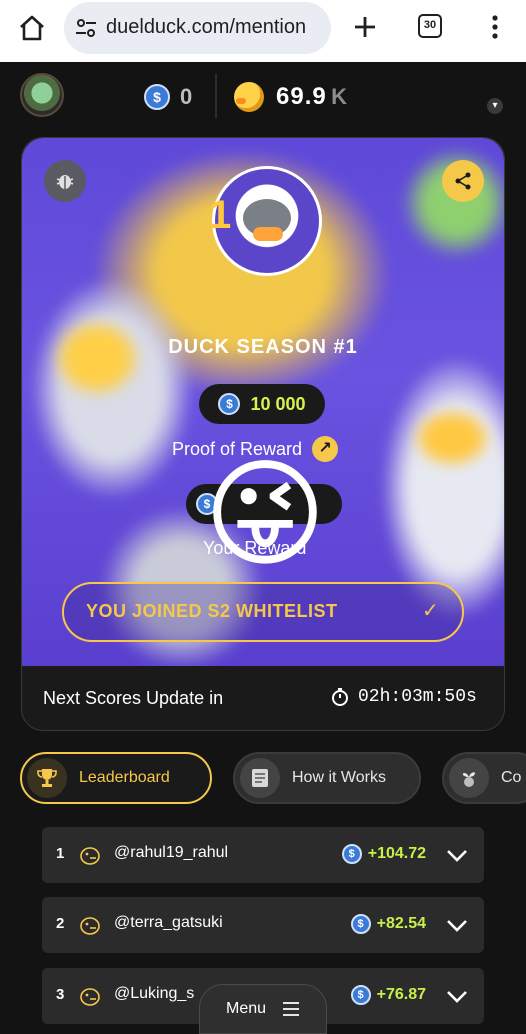 This screenshot has width=526, height=1034. I want to click on share-icon, so click(463, 181).